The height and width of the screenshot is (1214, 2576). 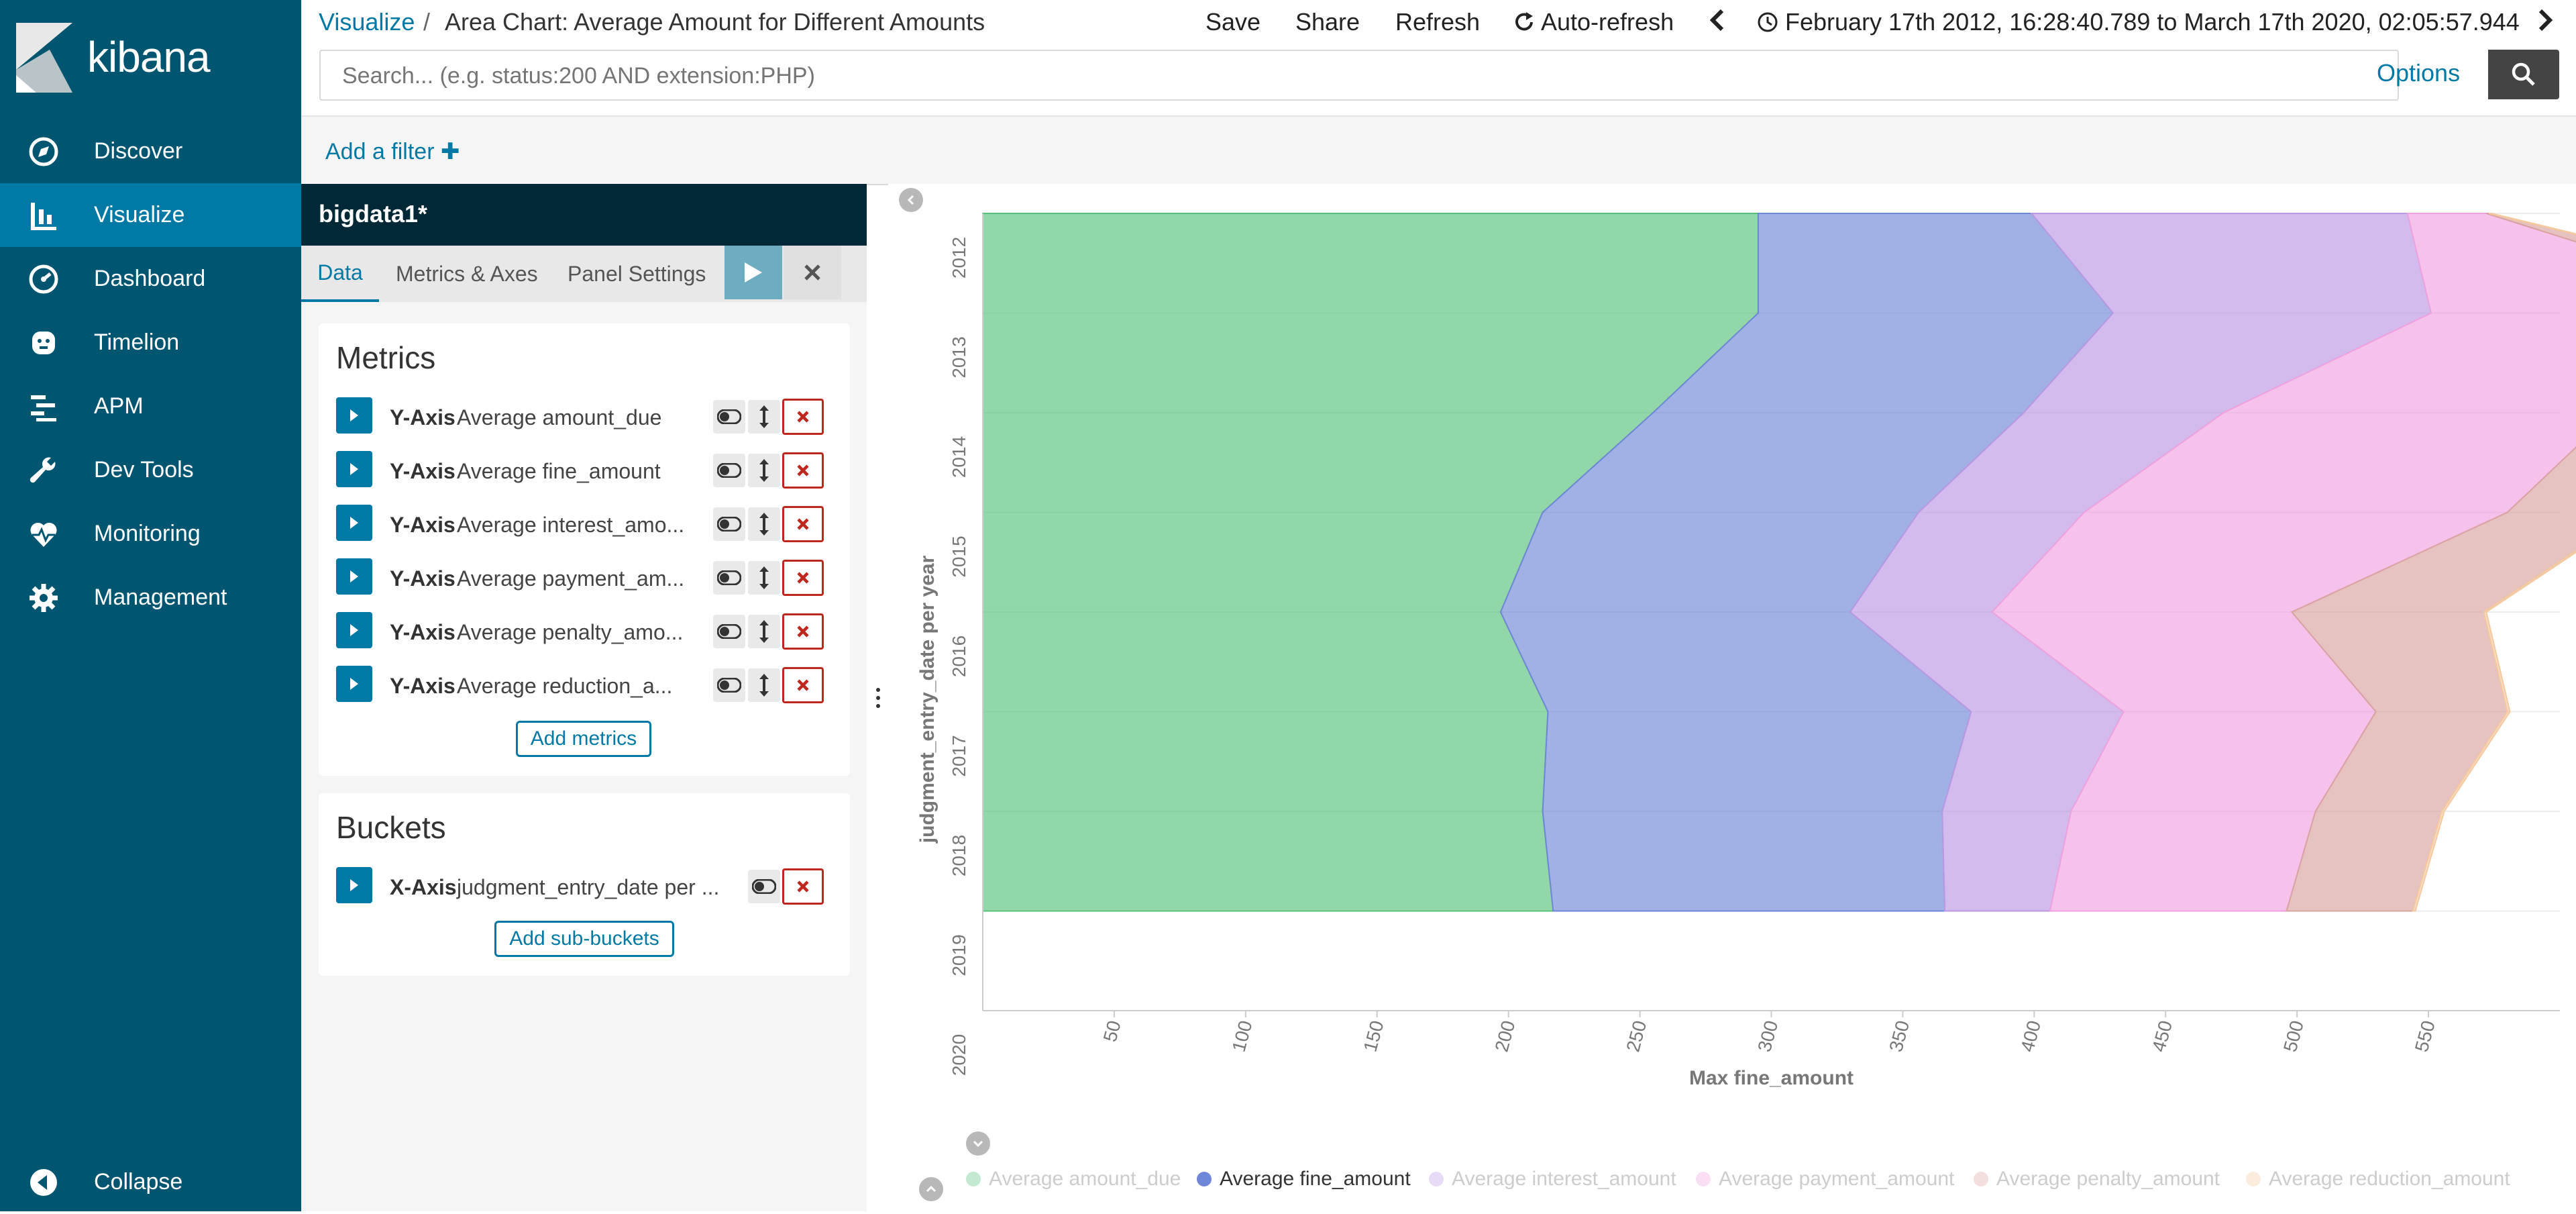 I want to click on compass-icon, so click(x=43, y=151).